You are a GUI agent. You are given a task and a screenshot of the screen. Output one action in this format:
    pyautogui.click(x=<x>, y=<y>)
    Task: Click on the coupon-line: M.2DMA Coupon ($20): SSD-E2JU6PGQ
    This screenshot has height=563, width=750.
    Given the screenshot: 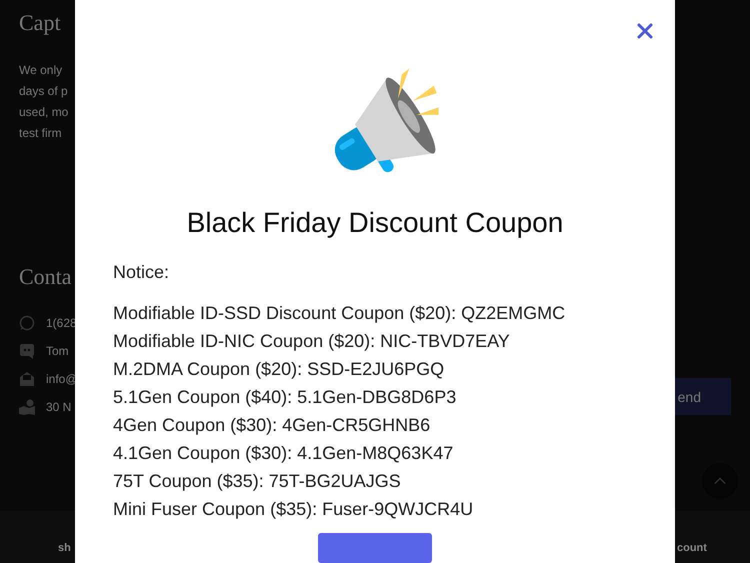 What is the action you would take?
    pyautogui.click(x=279, y=369)
    